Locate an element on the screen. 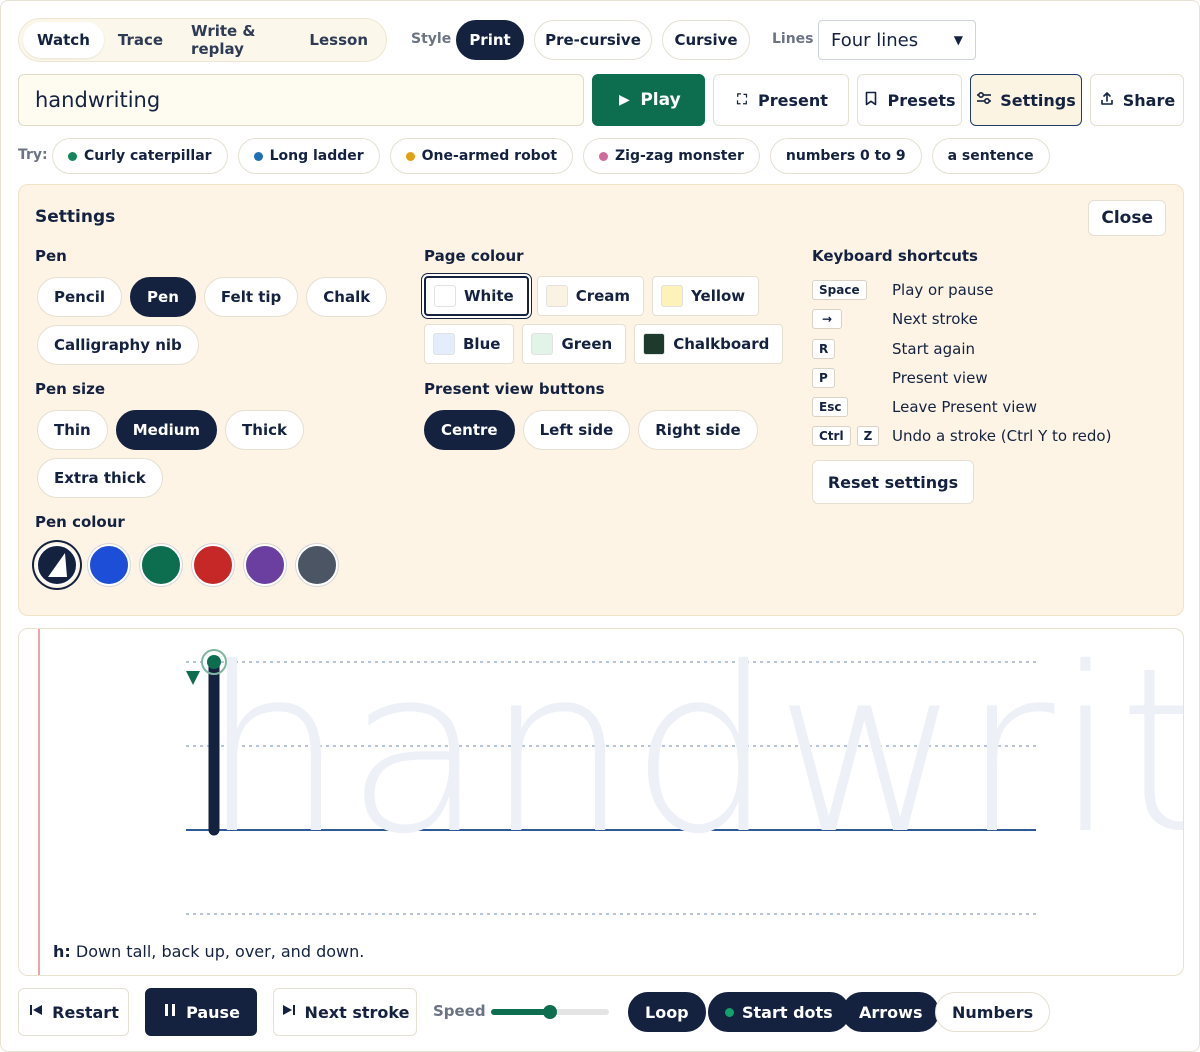  next-stroke-label: Next stroke is located at coordinates (357, 1012).